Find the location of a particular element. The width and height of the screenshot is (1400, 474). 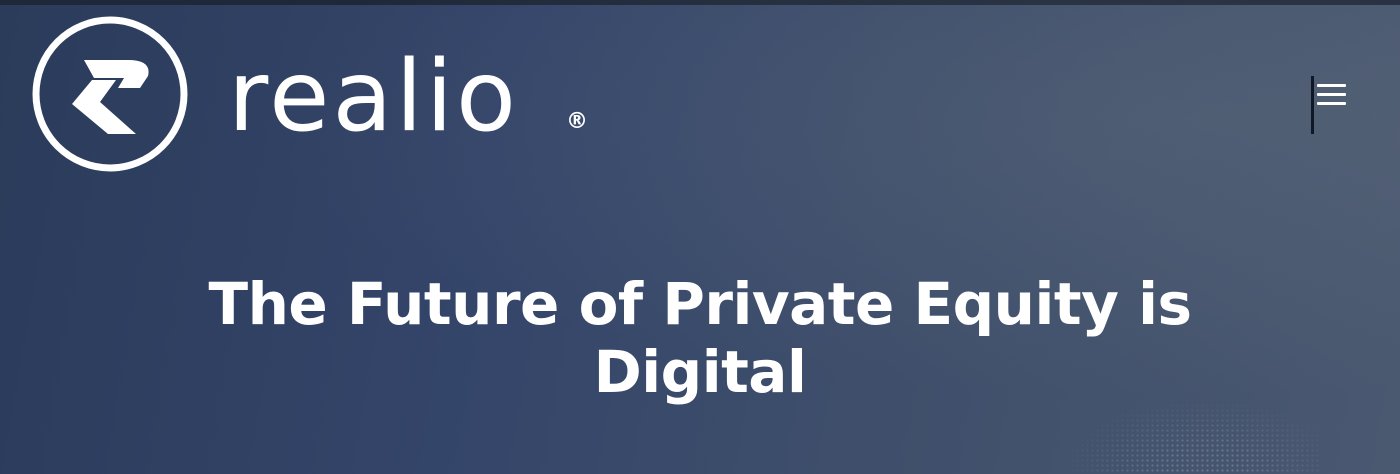

brand-wordmark: realio is located at coordinates (373, 97).